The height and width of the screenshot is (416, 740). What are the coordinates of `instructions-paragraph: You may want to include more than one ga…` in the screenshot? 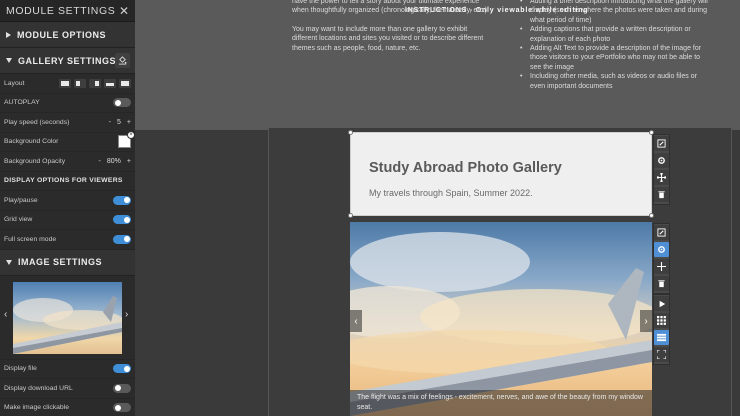 It's located at (388, 38).